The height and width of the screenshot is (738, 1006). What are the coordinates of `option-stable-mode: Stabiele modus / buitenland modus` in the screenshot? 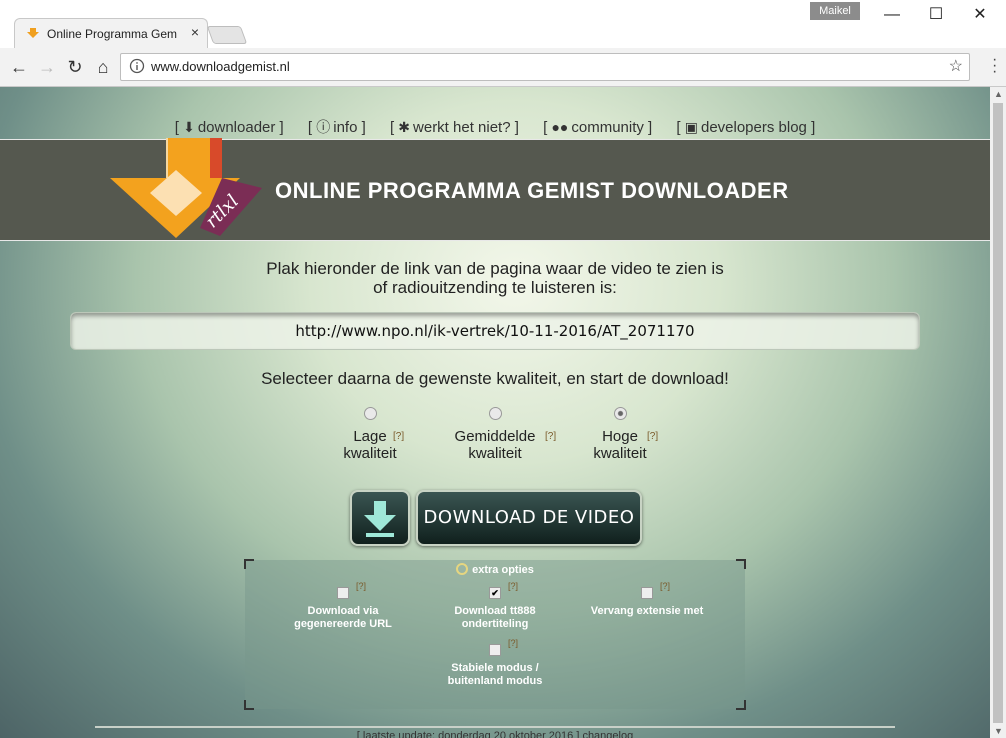 It's located at (495, 666).